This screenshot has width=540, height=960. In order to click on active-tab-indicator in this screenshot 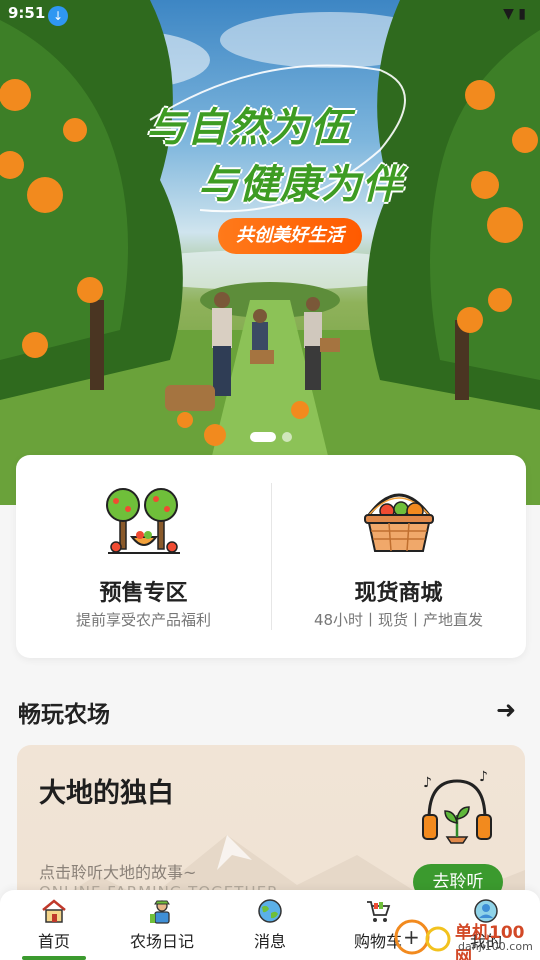, I will do `click(54, 958)`.